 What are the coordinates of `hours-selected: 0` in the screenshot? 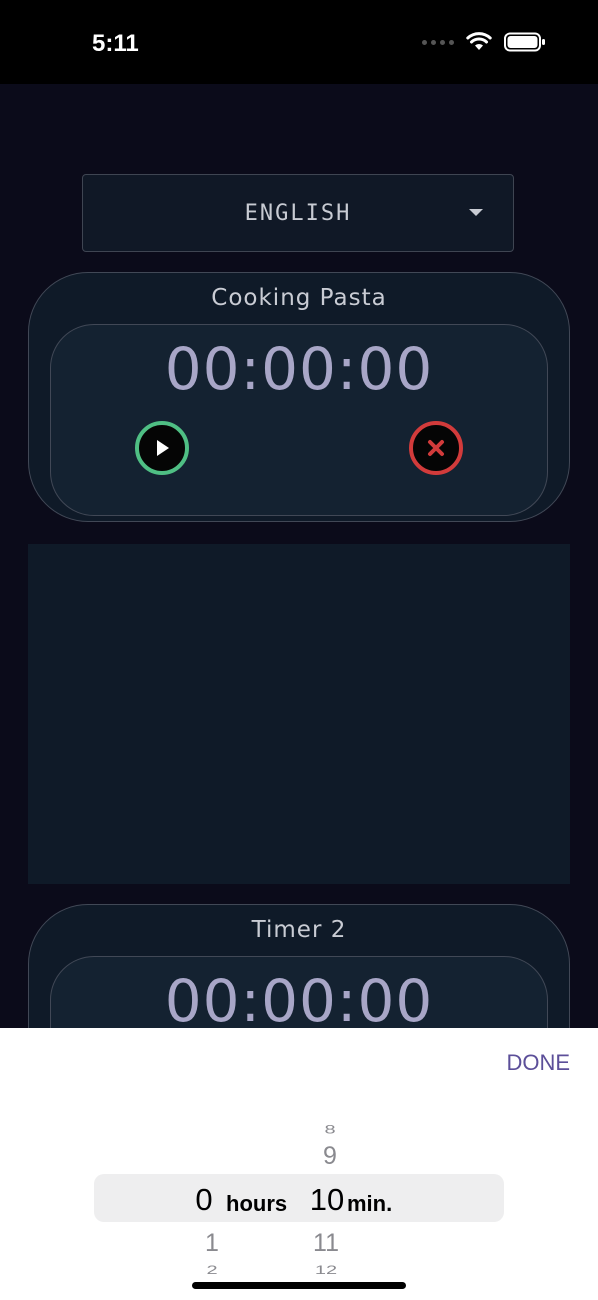 It's located at (204, 1199).